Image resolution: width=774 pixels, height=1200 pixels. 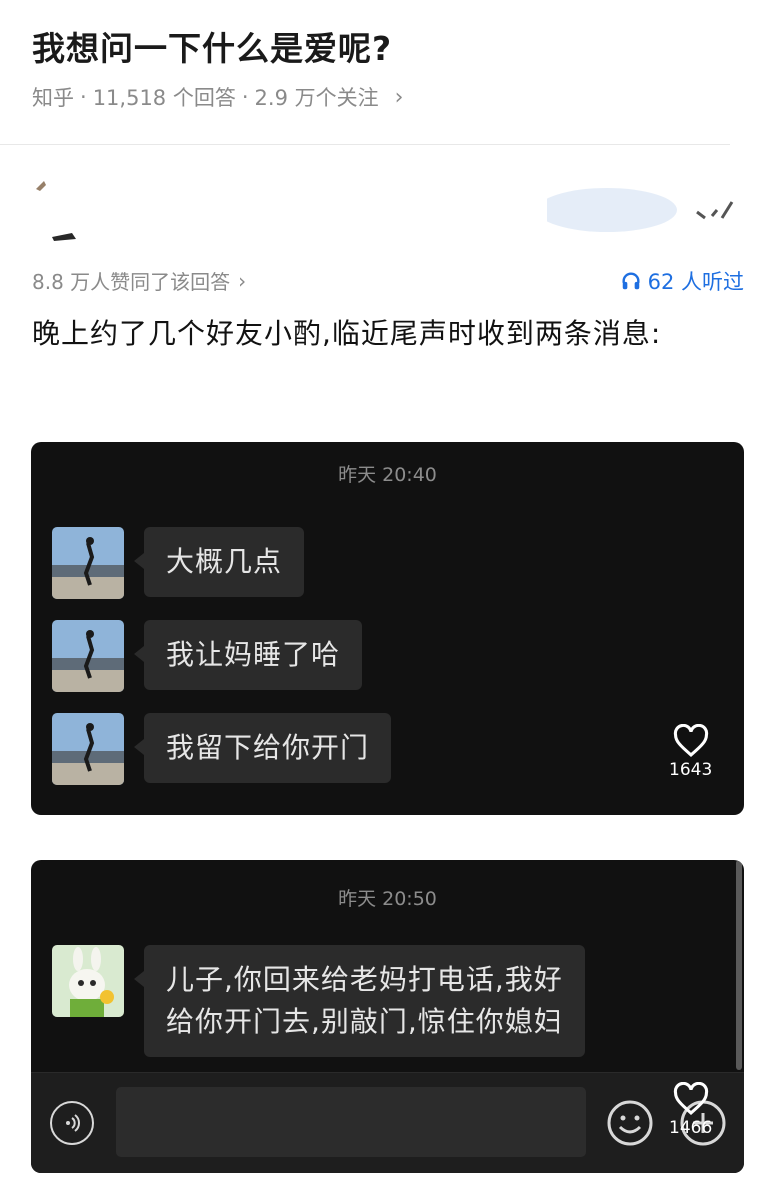 I want to click on voice-button, so click(x=72, y=1123).